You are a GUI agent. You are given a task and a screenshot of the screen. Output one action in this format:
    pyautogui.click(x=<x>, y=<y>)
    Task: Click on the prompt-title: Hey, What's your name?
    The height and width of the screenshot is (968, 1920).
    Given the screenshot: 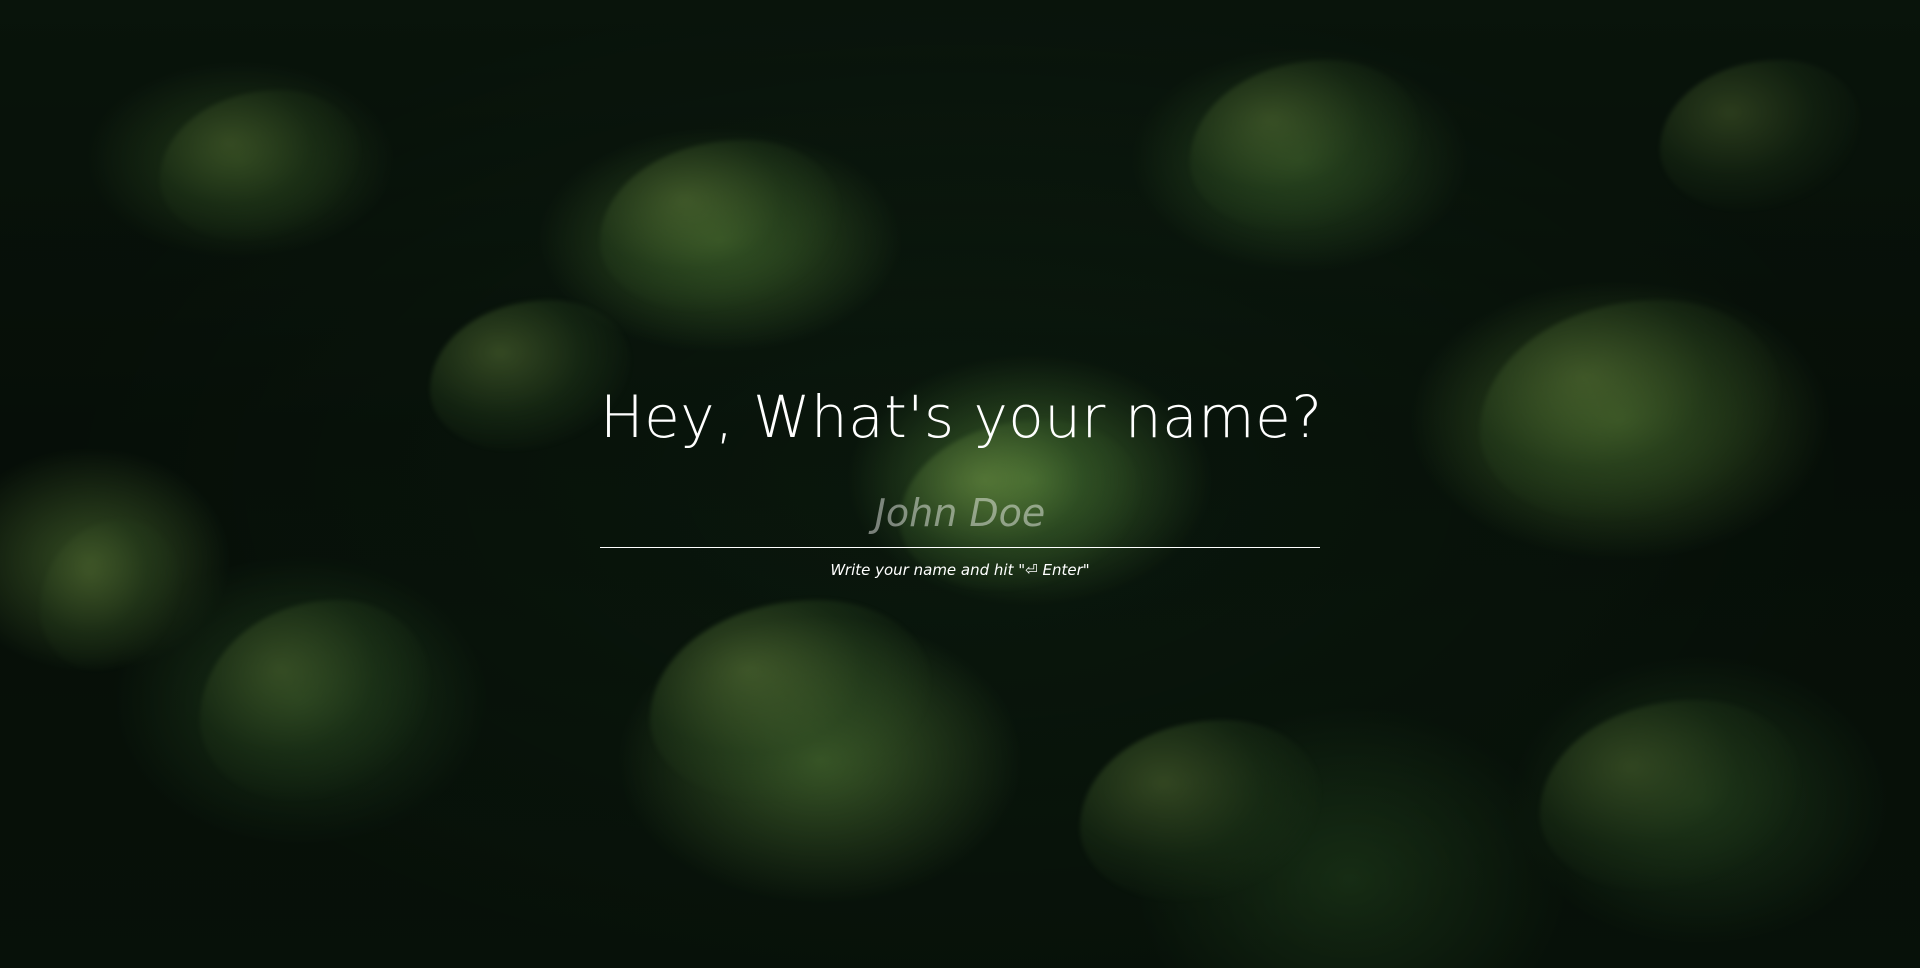 What is the action you would take?
    pyautogui.click(x=961, y=417)
    